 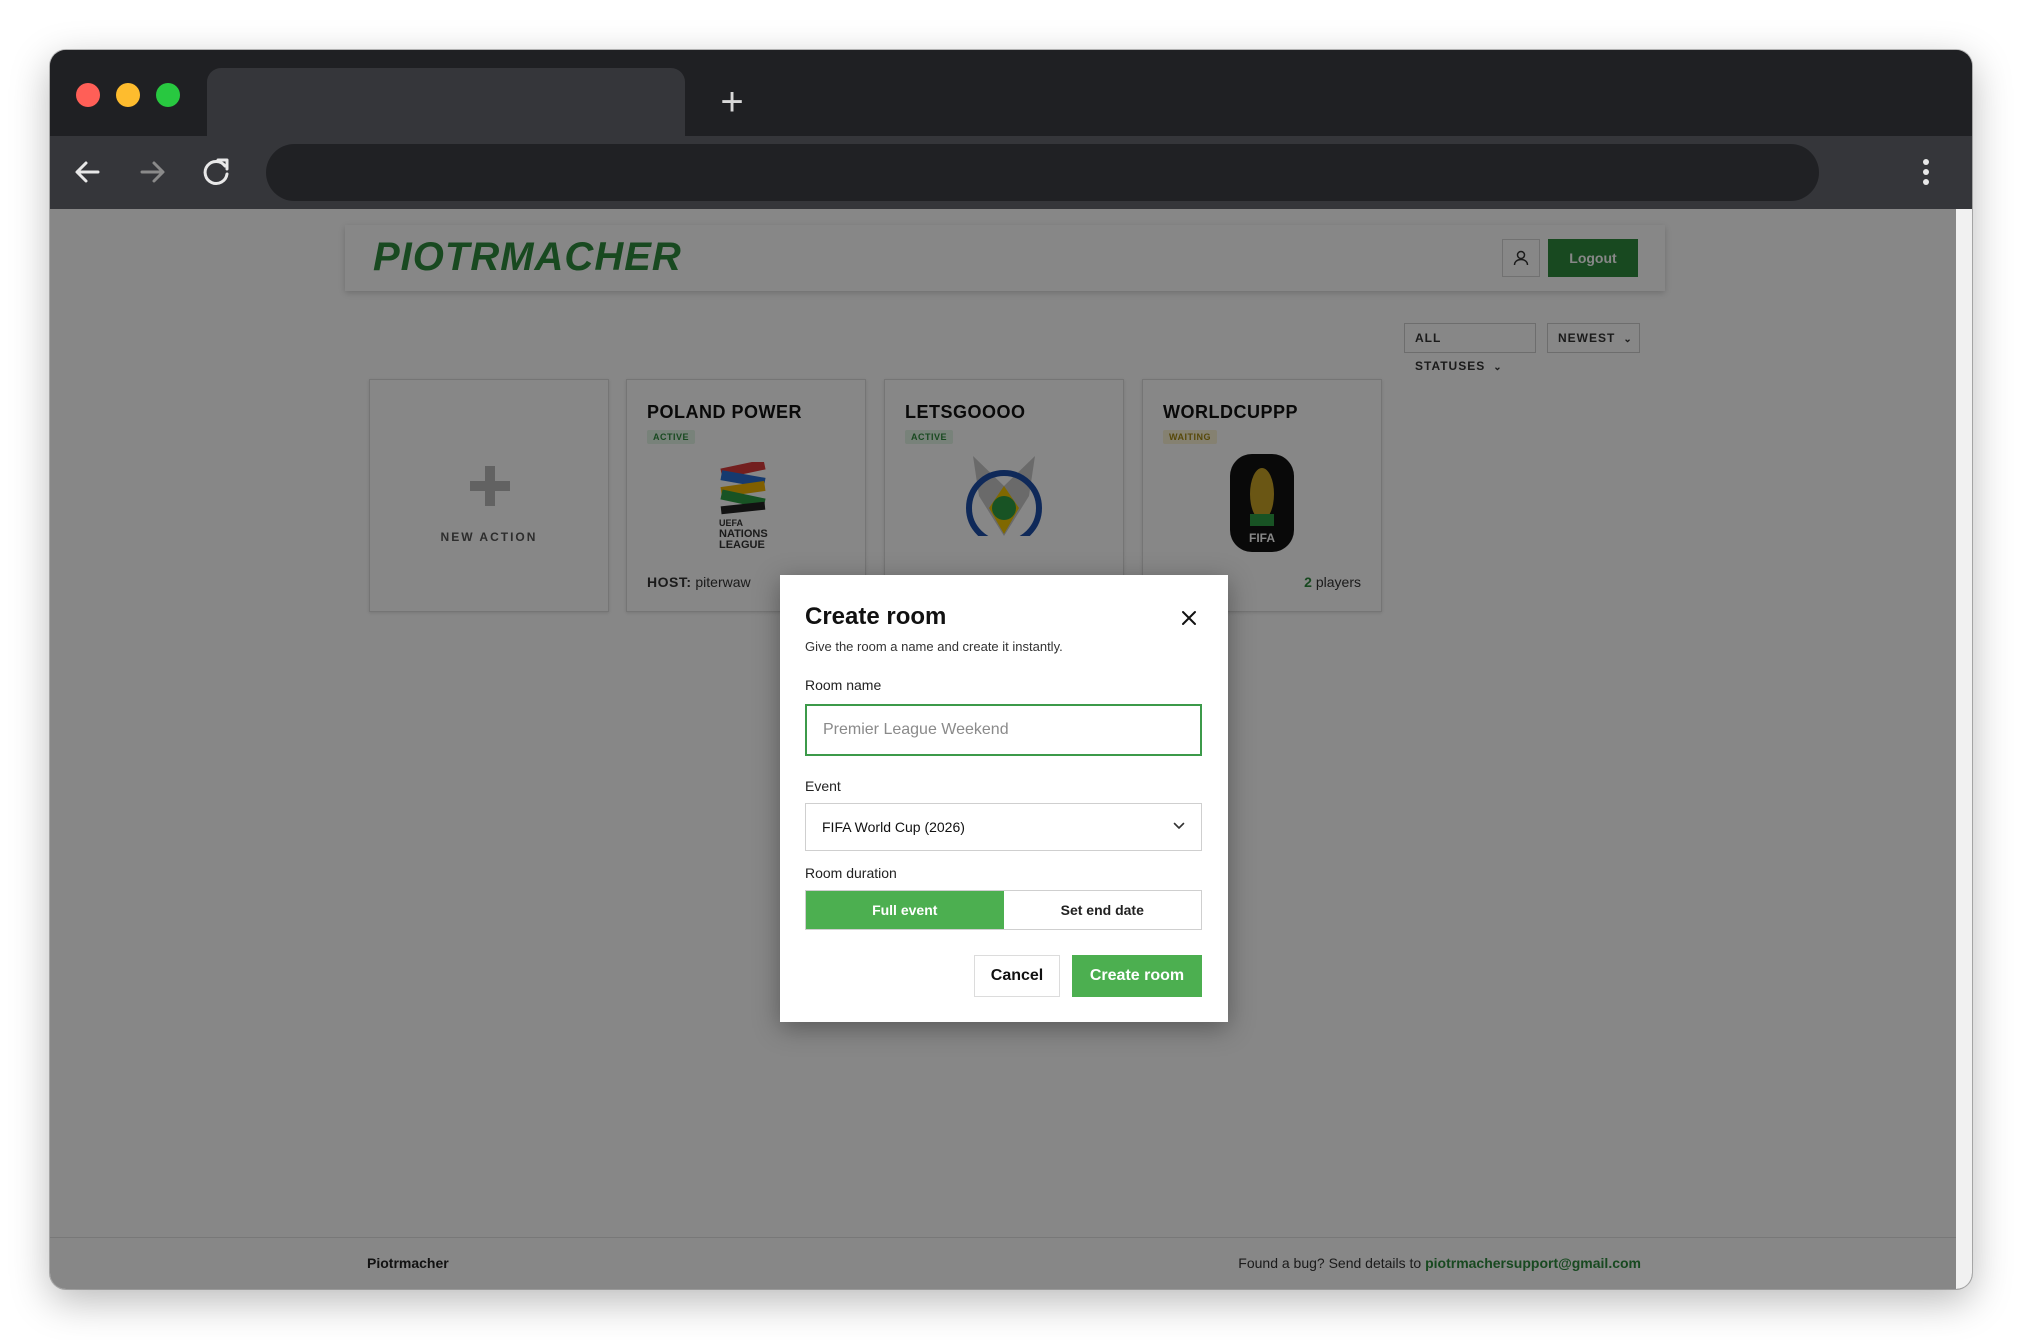 I want to click on browser-titlebar: +, so click(x=1011, y=93).